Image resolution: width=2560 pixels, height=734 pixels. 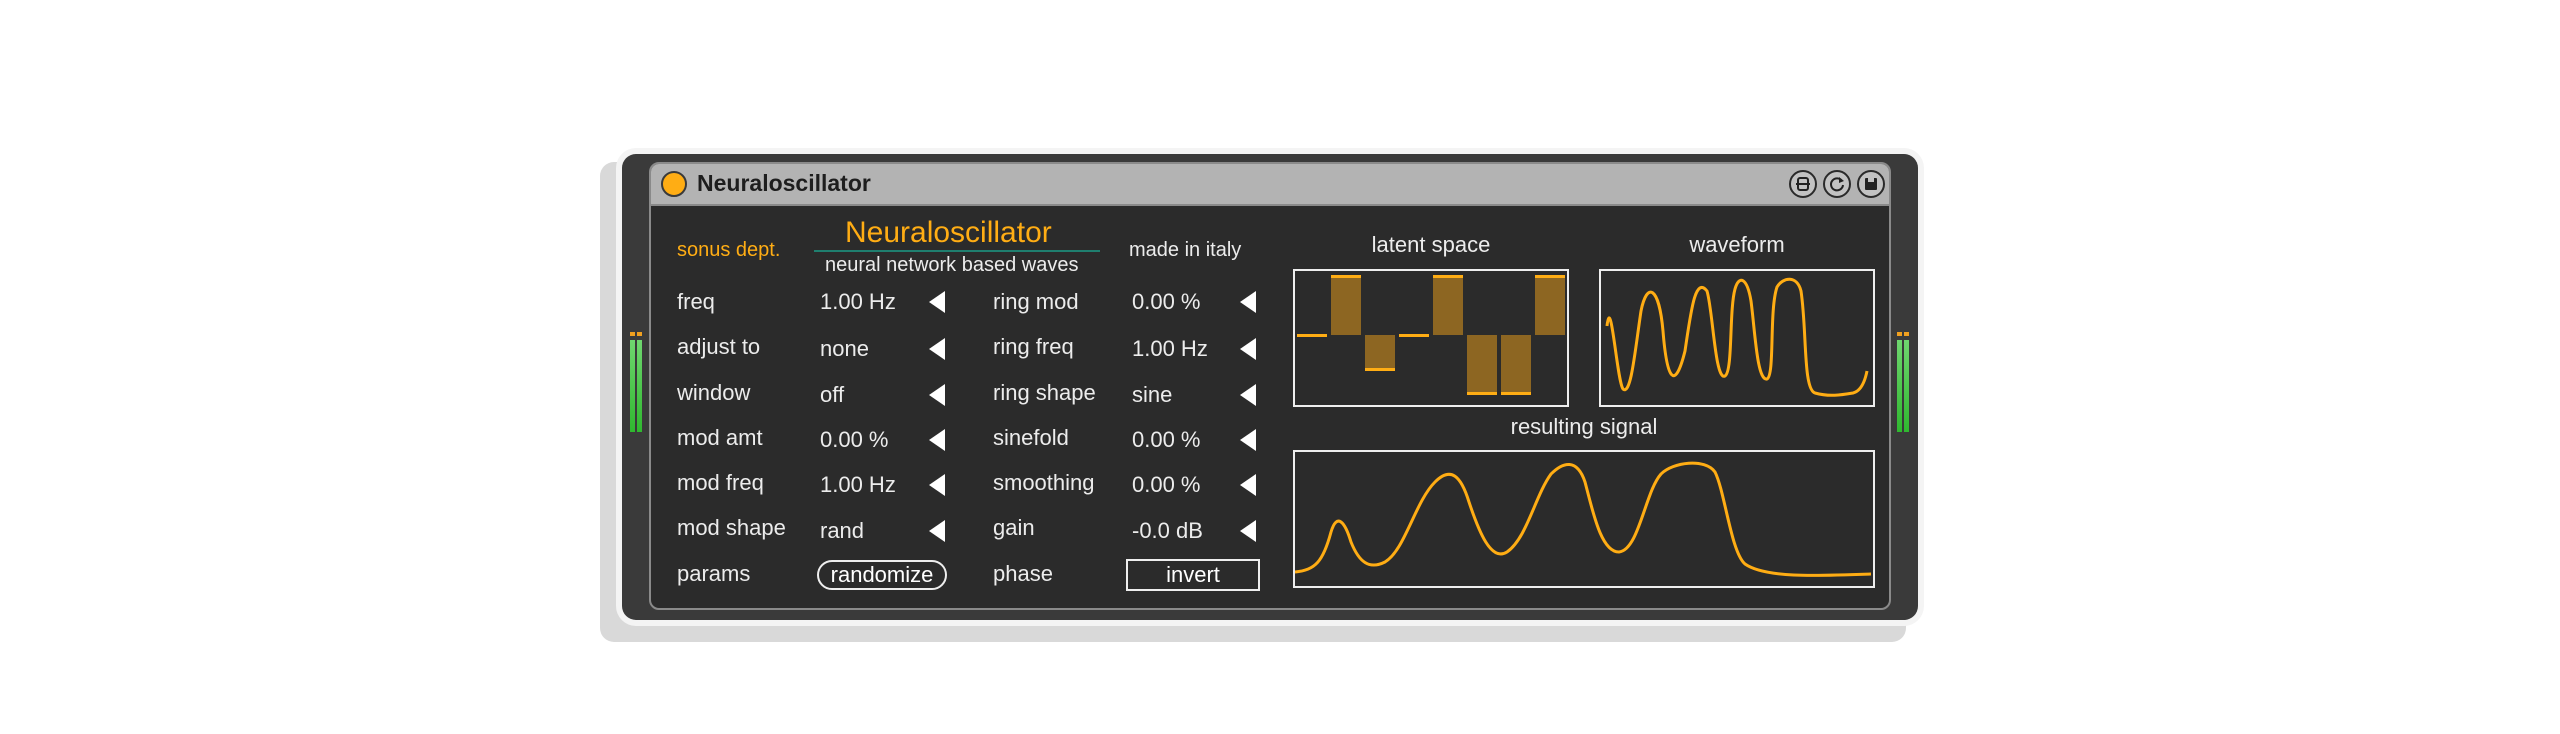 I want to click on hot-swap-icon, so click(x=1803, y=184).